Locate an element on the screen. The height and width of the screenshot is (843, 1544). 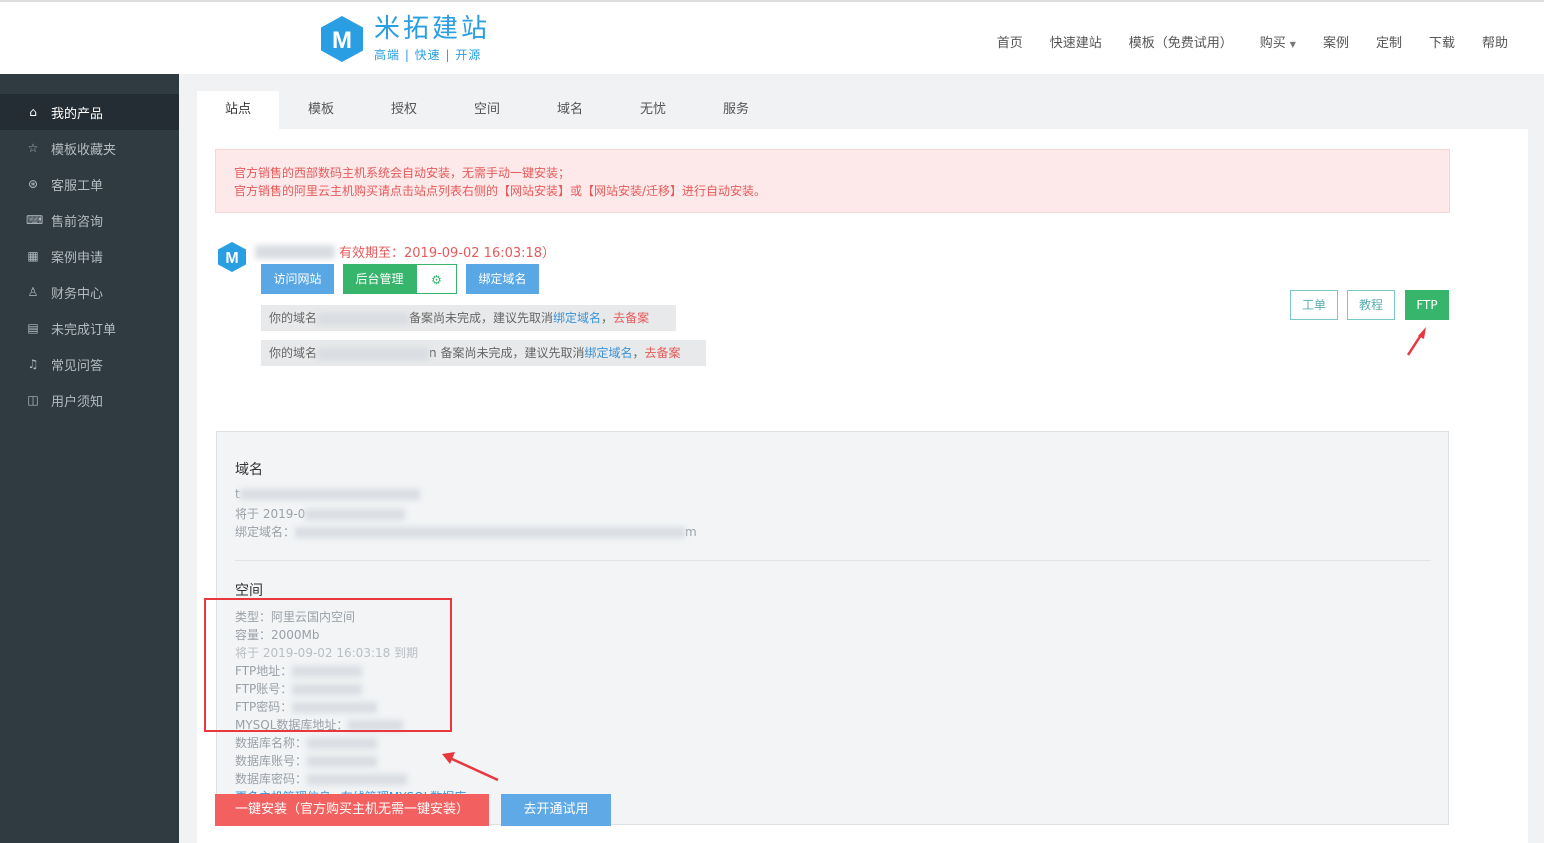
domain-section-title: 域名 is located at coordinates (249, 470).